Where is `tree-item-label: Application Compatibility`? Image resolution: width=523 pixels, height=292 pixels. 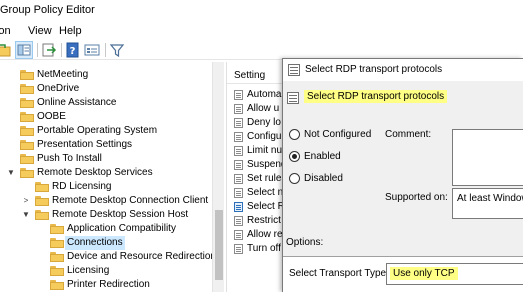
tree-item-label: Application Compatibility is located at coordinates (121, 228).